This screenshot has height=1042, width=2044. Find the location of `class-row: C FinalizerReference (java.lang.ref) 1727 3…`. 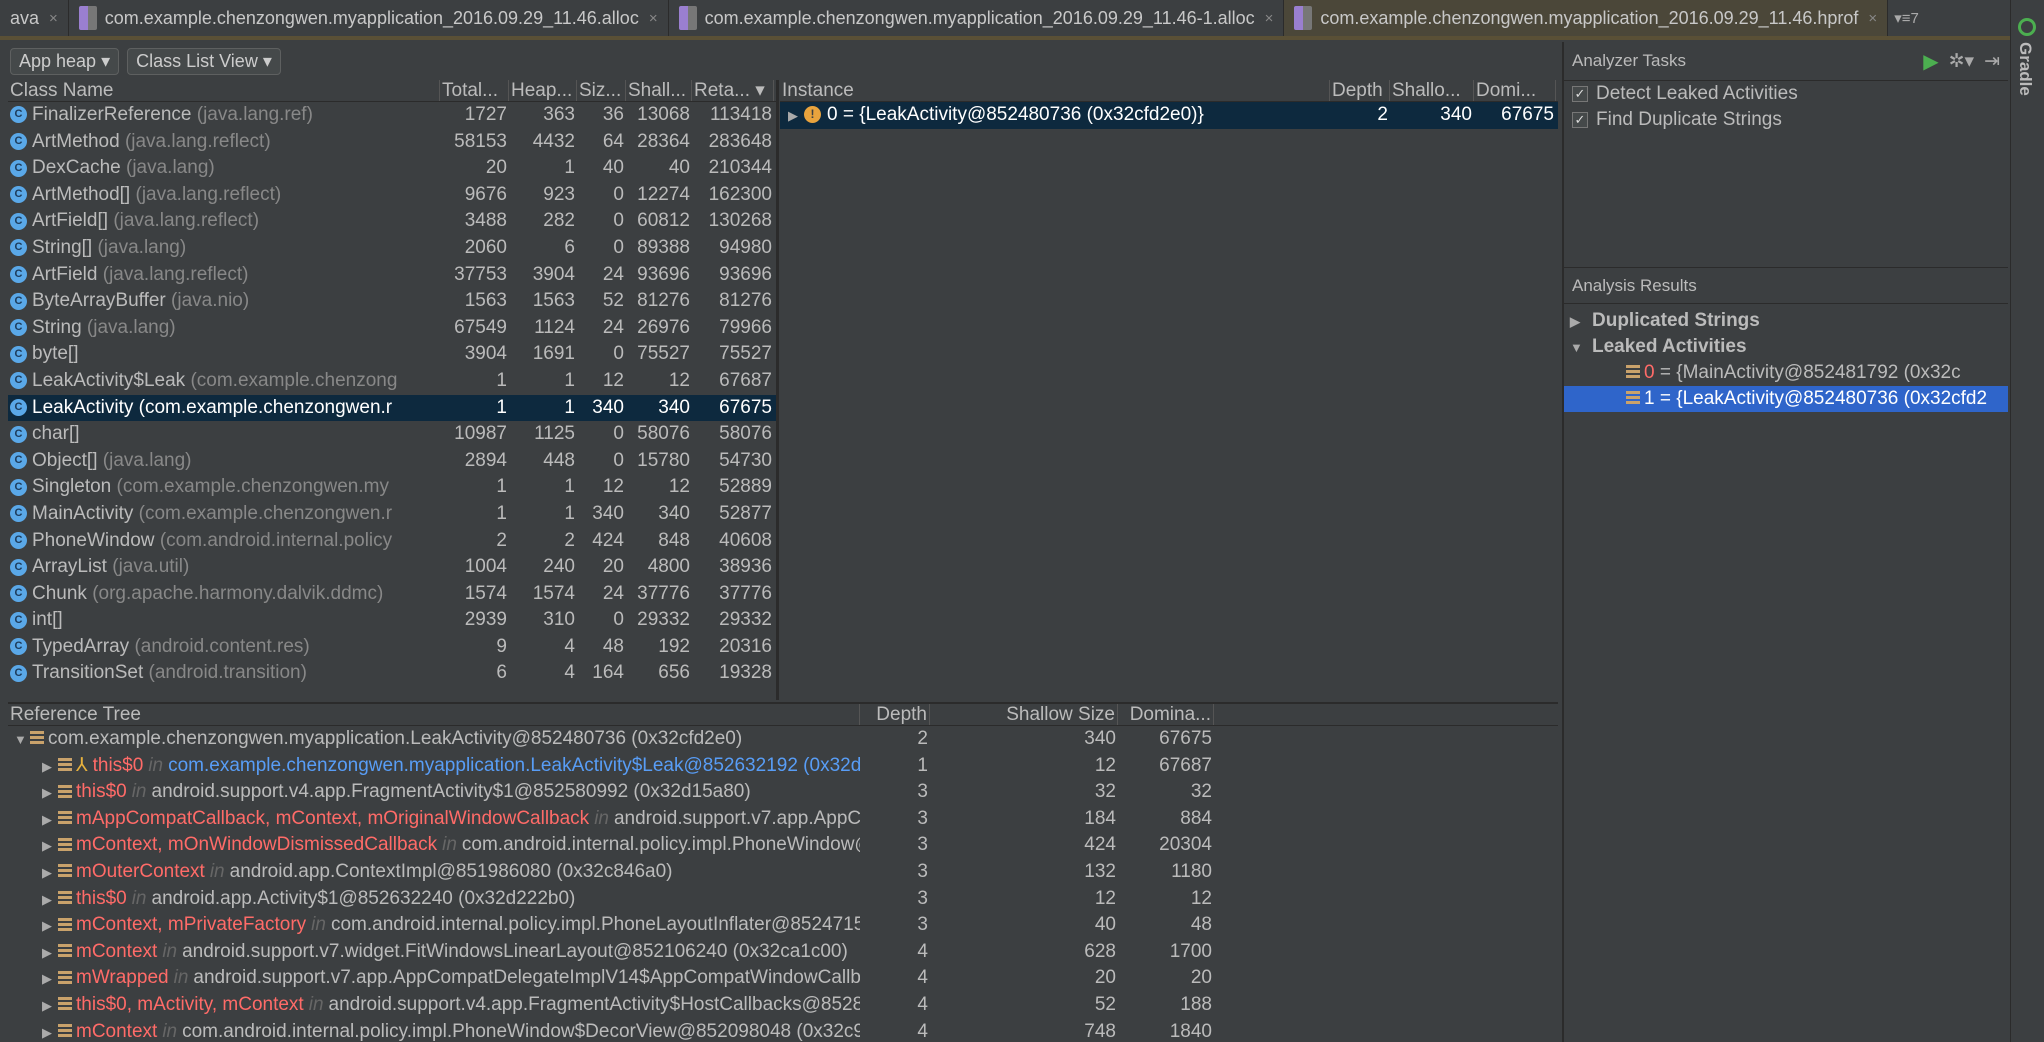

class-row: C FinalizerReference (java.lang.ref) 1727 3… is located at coordinates (392, 115).